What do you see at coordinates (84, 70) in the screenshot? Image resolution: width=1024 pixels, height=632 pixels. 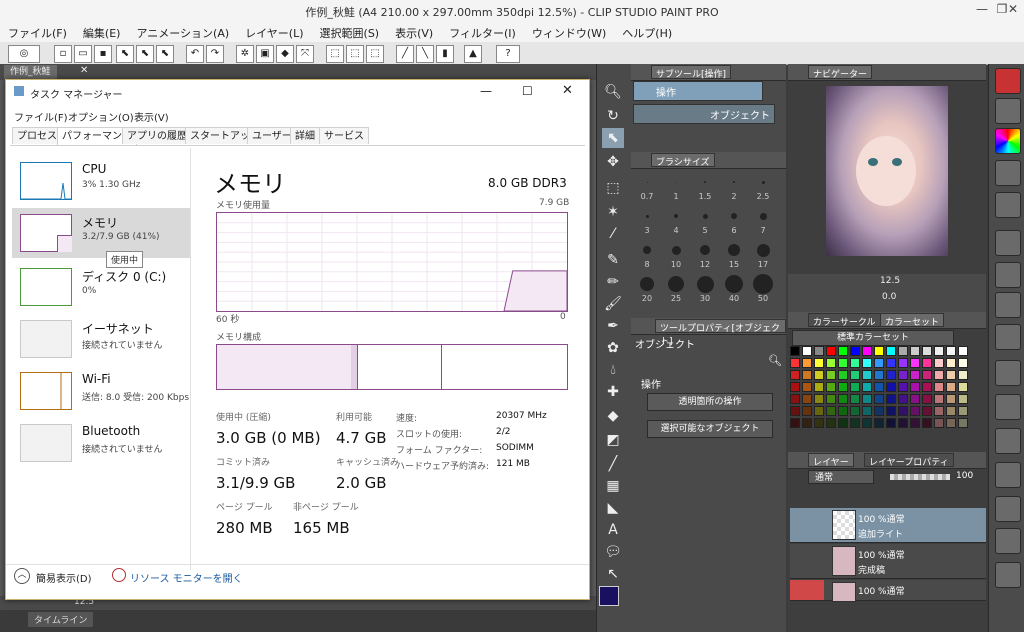 I see `document-tab-close-icon: ✕` at bounding box center [84, 70].